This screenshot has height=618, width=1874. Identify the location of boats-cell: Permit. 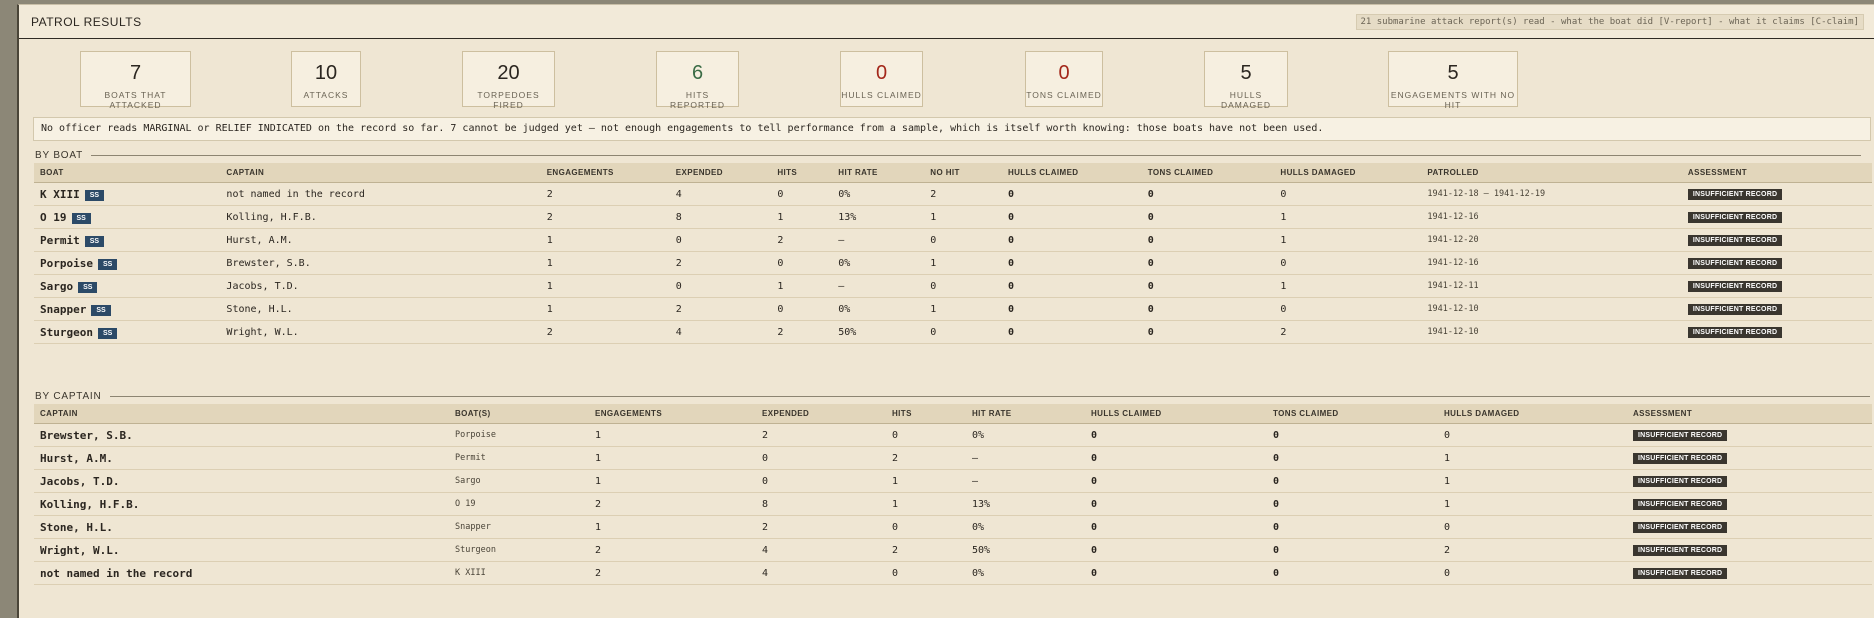
(519, 458).